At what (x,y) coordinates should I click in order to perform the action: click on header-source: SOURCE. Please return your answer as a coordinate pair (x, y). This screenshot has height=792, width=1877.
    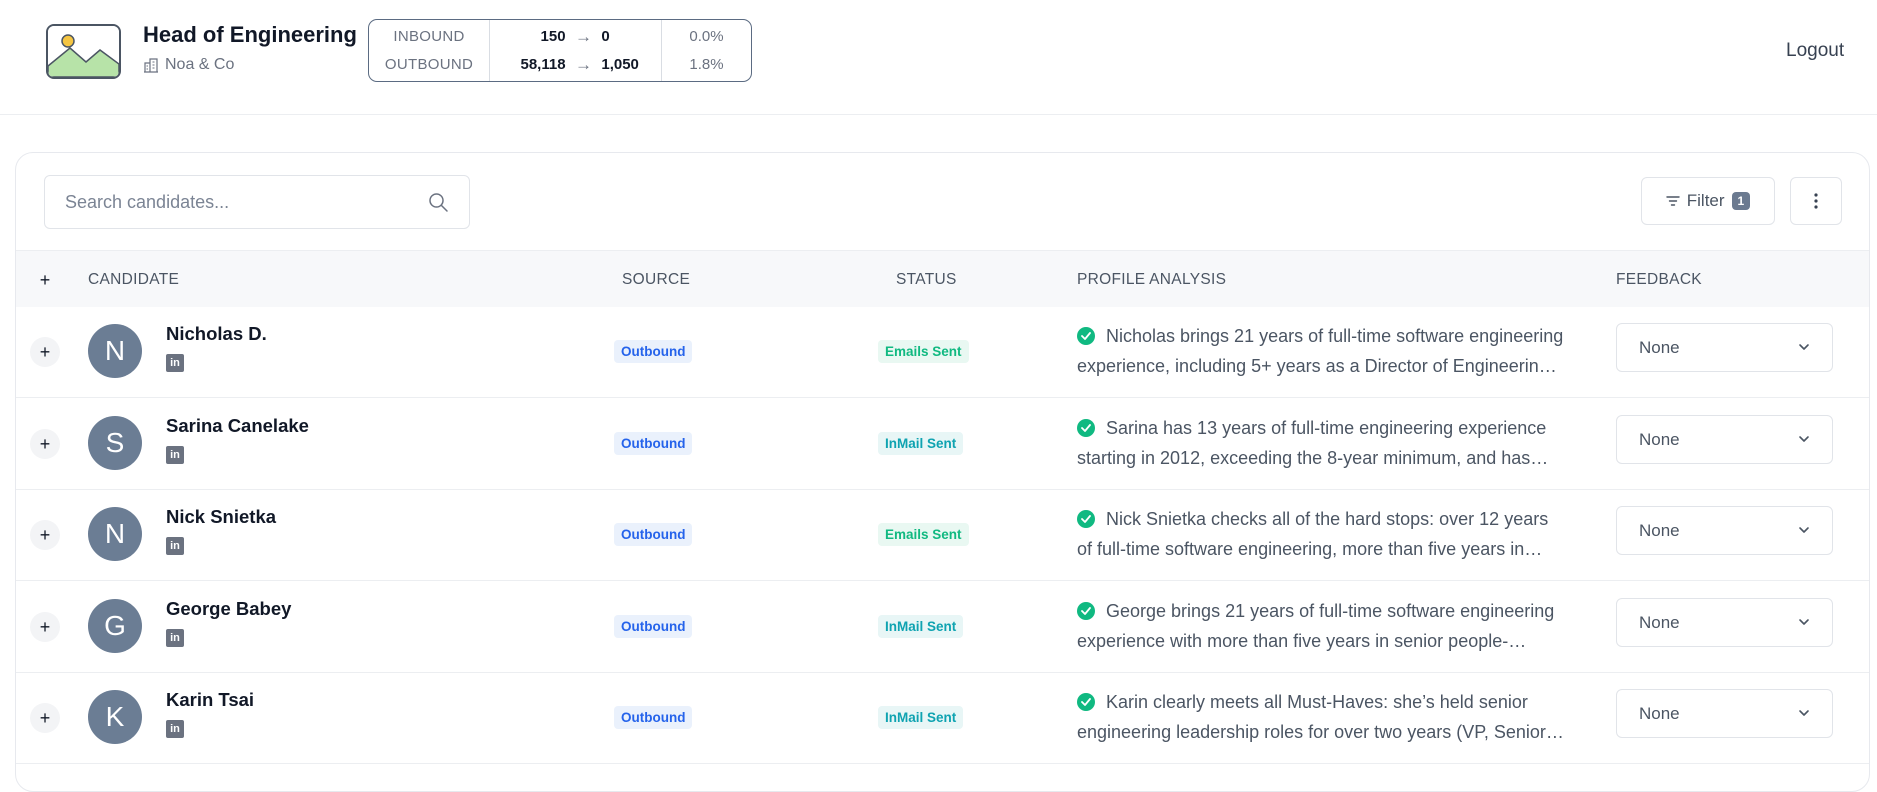
    Looking at the image, I should click on (656, 279).